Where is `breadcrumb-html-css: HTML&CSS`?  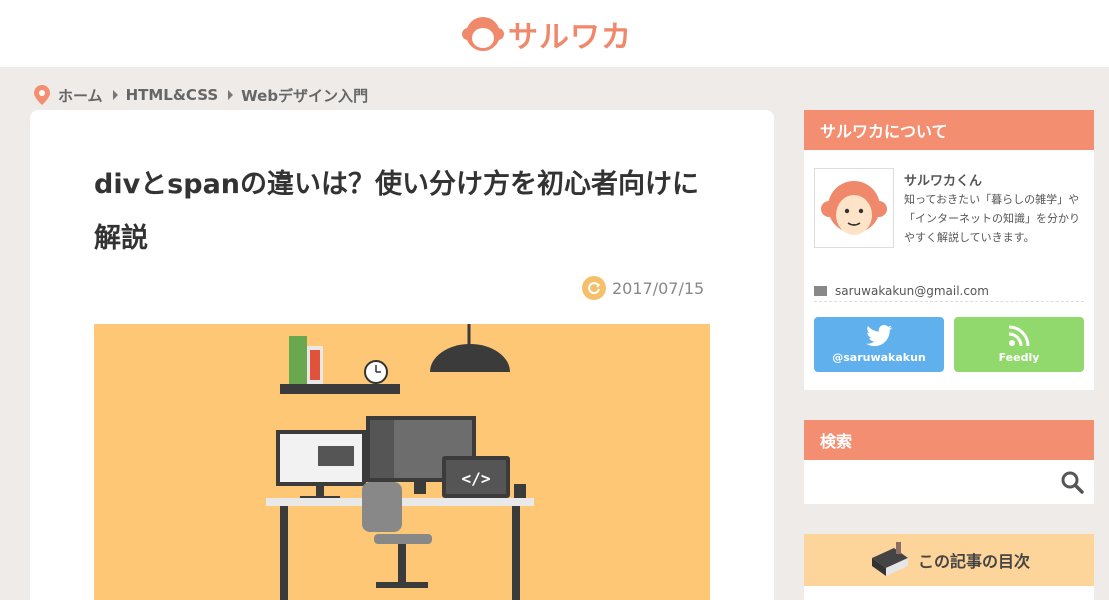 breadcrumb-html-css: HTML&CSS is located at coordinates (172, 95).